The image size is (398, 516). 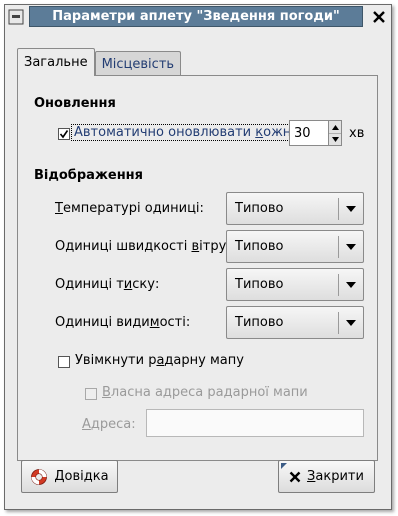 I want to click on lifebuoy-icon, so click(x=39, y=476).